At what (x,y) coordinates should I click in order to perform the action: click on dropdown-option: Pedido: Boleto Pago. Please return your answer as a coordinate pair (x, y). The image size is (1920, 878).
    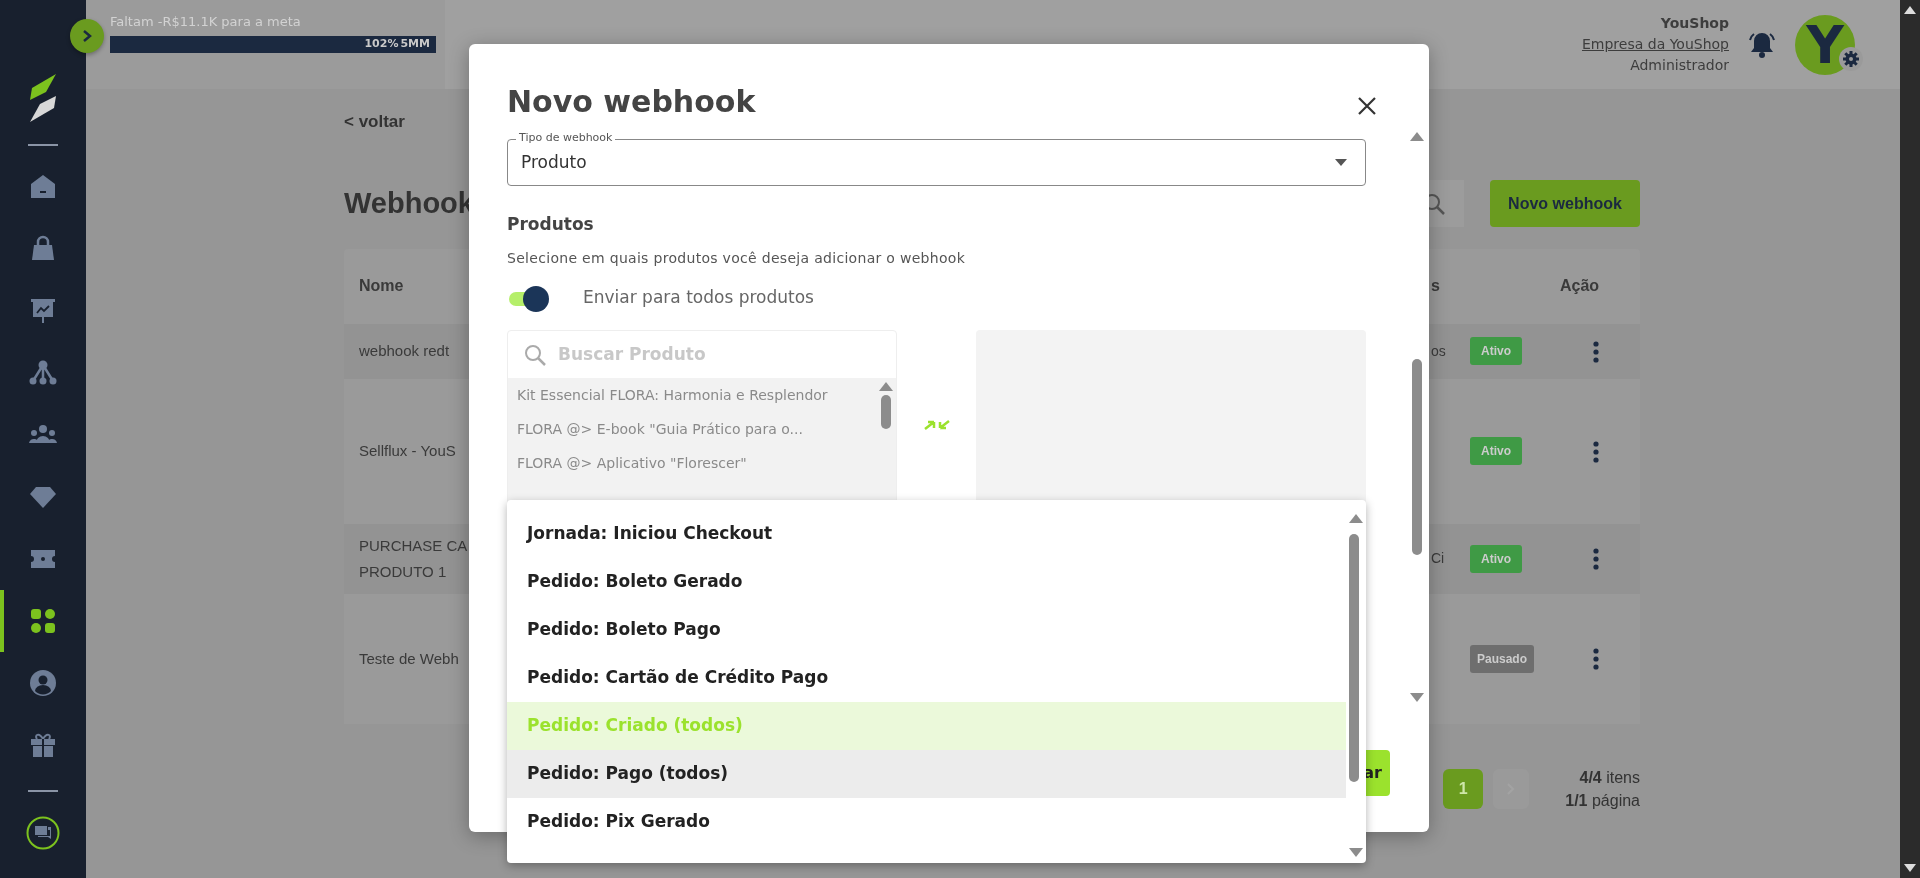
    Looking at the image, I should click on (926, 630).